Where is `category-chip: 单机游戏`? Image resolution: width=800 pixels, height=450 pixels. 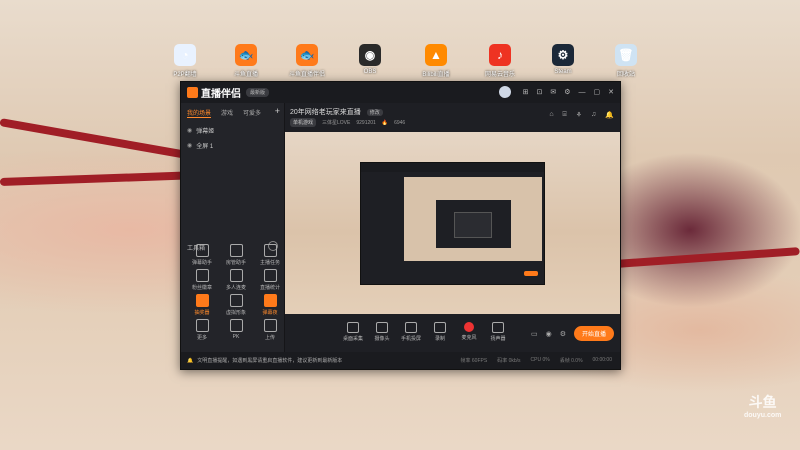 category-chip: 单机游戏 is located at coordinates (303, 122).